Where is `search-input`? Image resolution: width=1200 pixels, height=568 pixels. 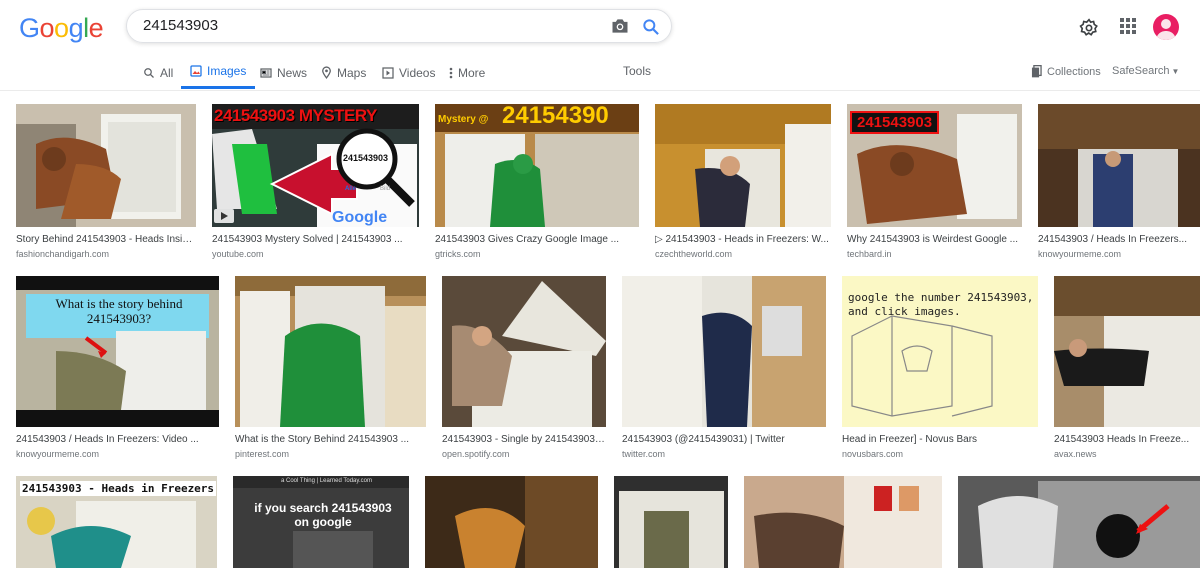 search-input is located at coordinates (363, 26).